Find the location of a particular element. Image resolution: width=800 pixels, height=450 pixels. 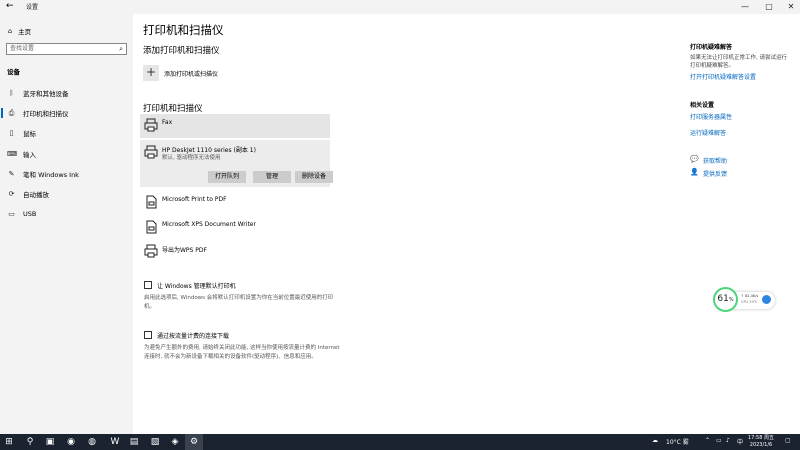

related-settings-title: 相关设置 is located at coordinates (702, 105).